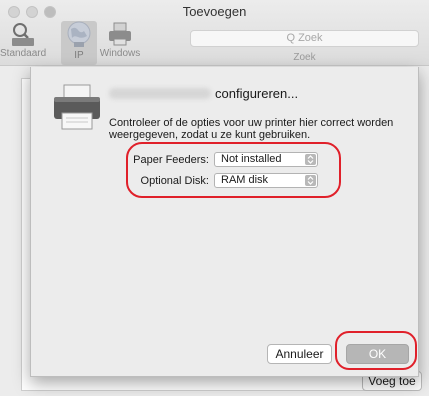  Describe the element at coordinates (160, 93) in the screenshot. I see `printer-name-redacted` at that location.